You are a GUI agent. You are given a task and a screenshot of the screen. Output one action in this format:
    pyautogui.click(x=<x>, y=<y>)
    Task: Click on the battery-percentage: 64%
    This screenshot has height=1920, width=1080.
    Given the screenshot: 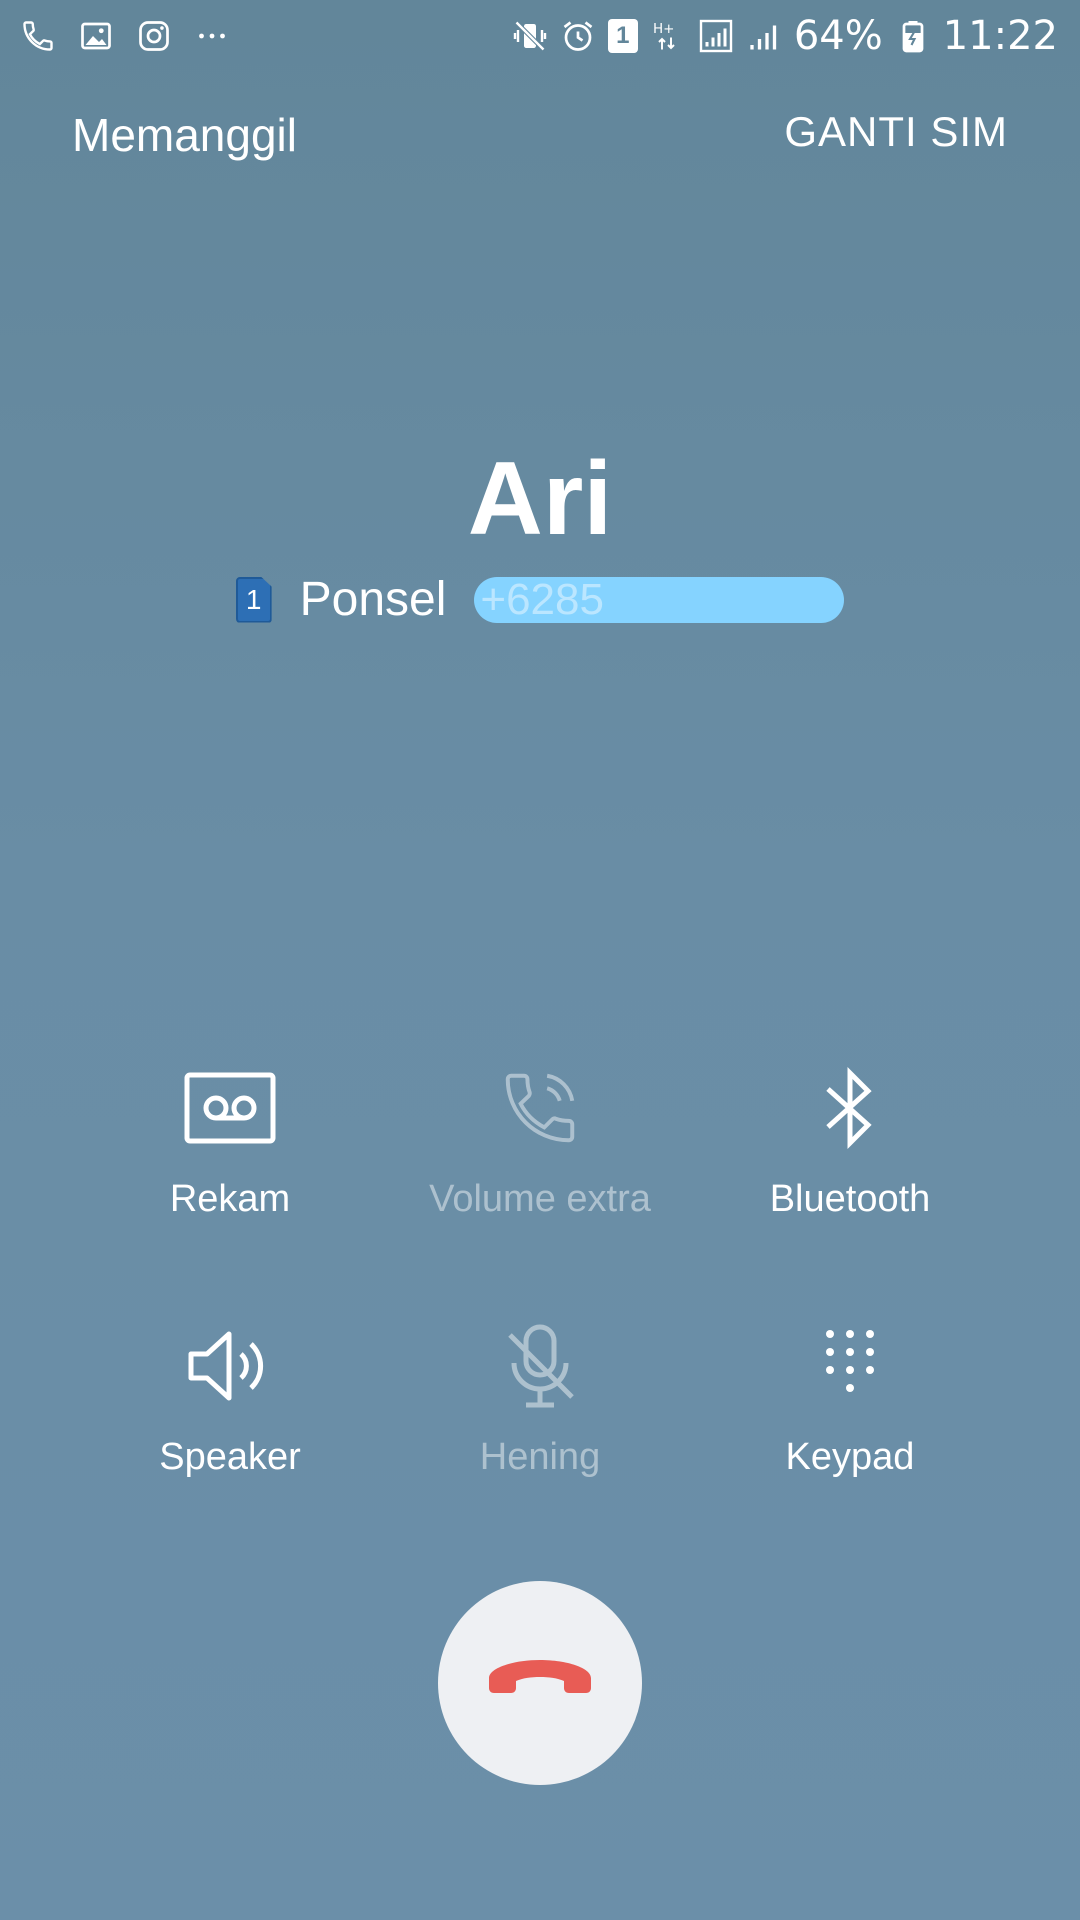 What is the action you would take?
    pyautogui.click(x=838, y=36)
    